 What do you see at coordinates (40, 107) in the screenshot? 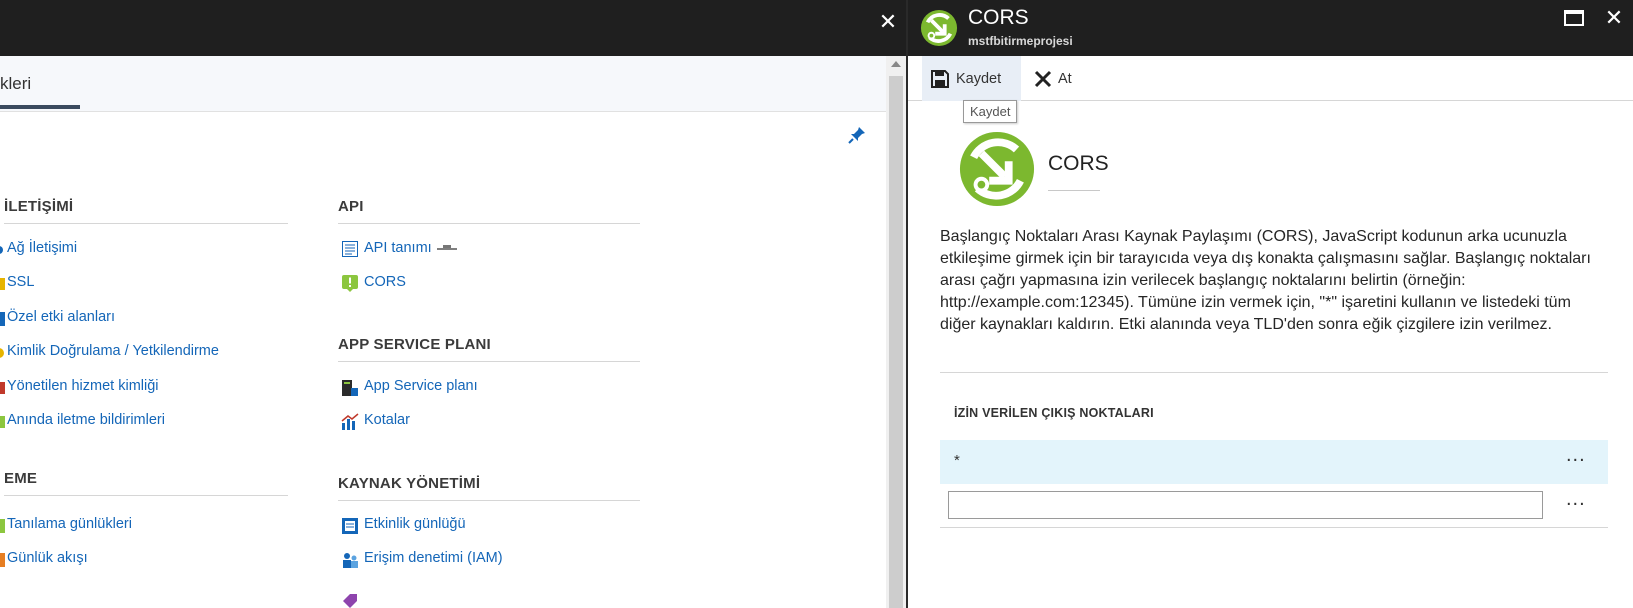
I see `tab-active-indicator` at bounding box center [40, 107].